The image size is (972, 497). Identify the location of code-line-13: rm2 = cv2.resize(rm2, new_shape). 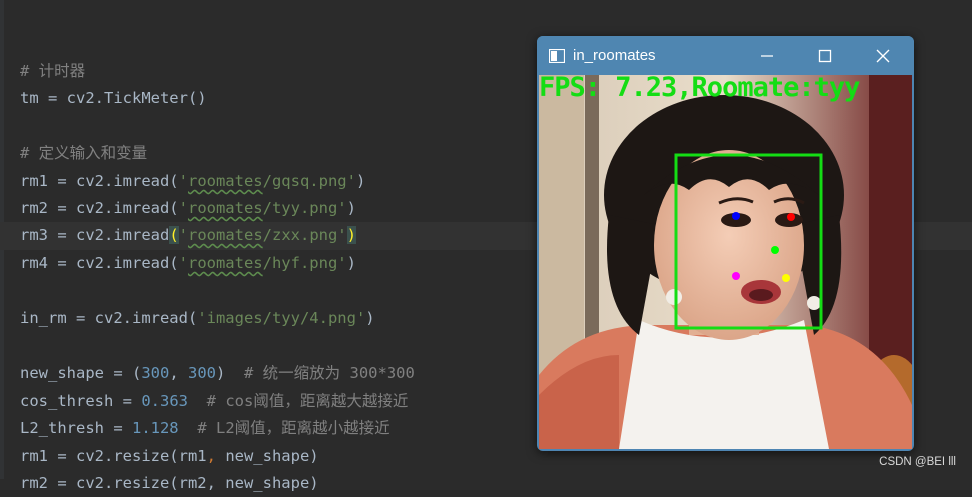
(169, 483).